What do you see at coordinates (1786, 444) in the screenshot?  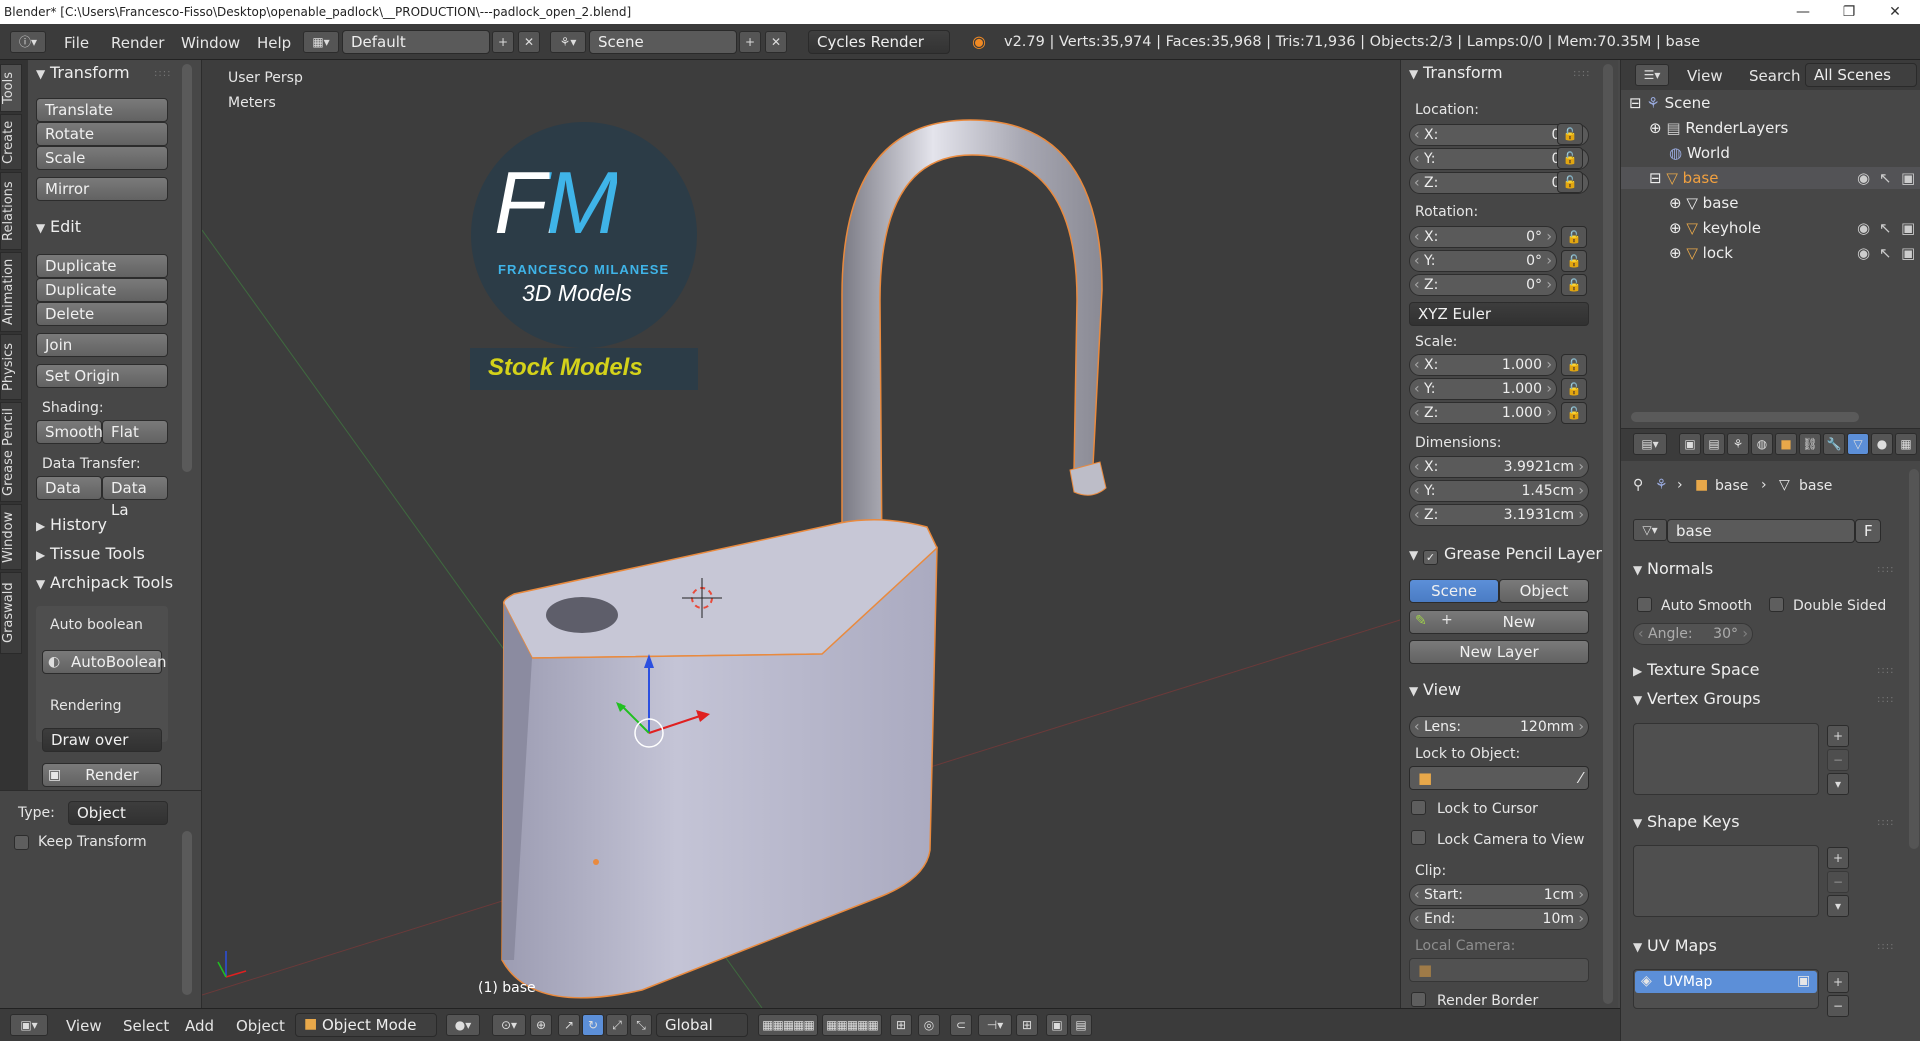 I see `object-tab-icon: ■` at bounding box center [1786, 444].